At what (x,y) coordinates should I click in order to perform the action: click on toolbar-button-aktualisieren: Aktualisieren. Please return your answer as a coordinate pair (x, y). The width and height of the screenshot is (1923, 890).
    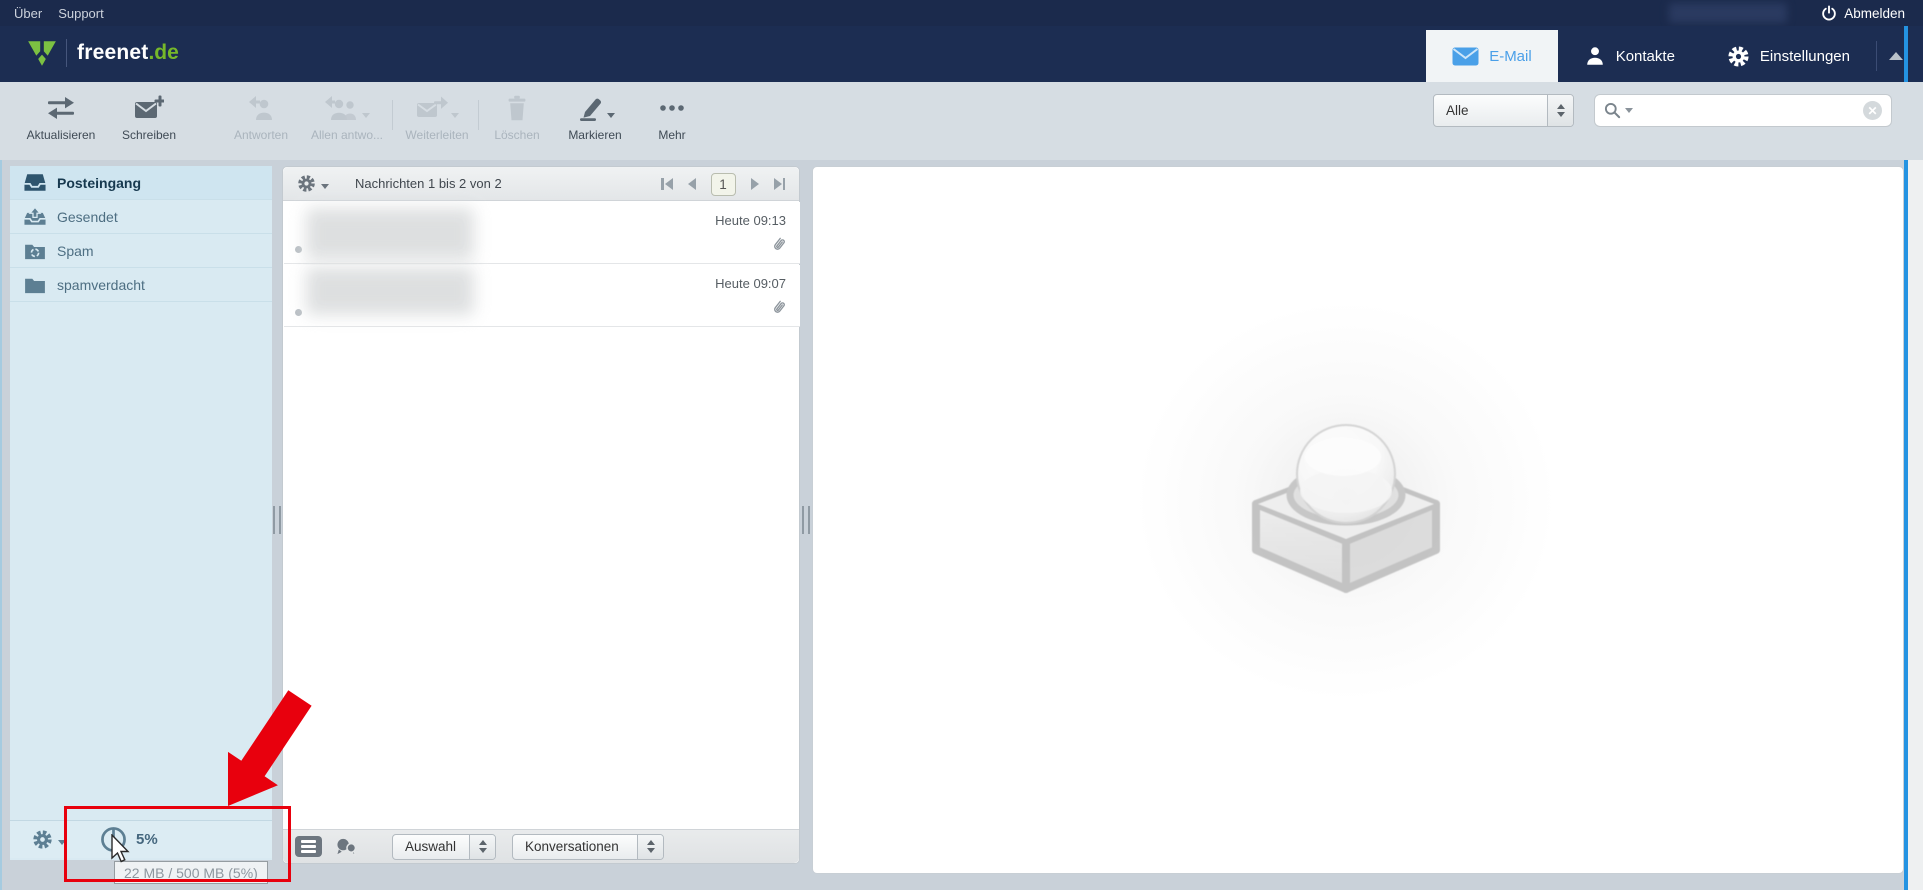
    Looking at the image, I should click on (61, 117).